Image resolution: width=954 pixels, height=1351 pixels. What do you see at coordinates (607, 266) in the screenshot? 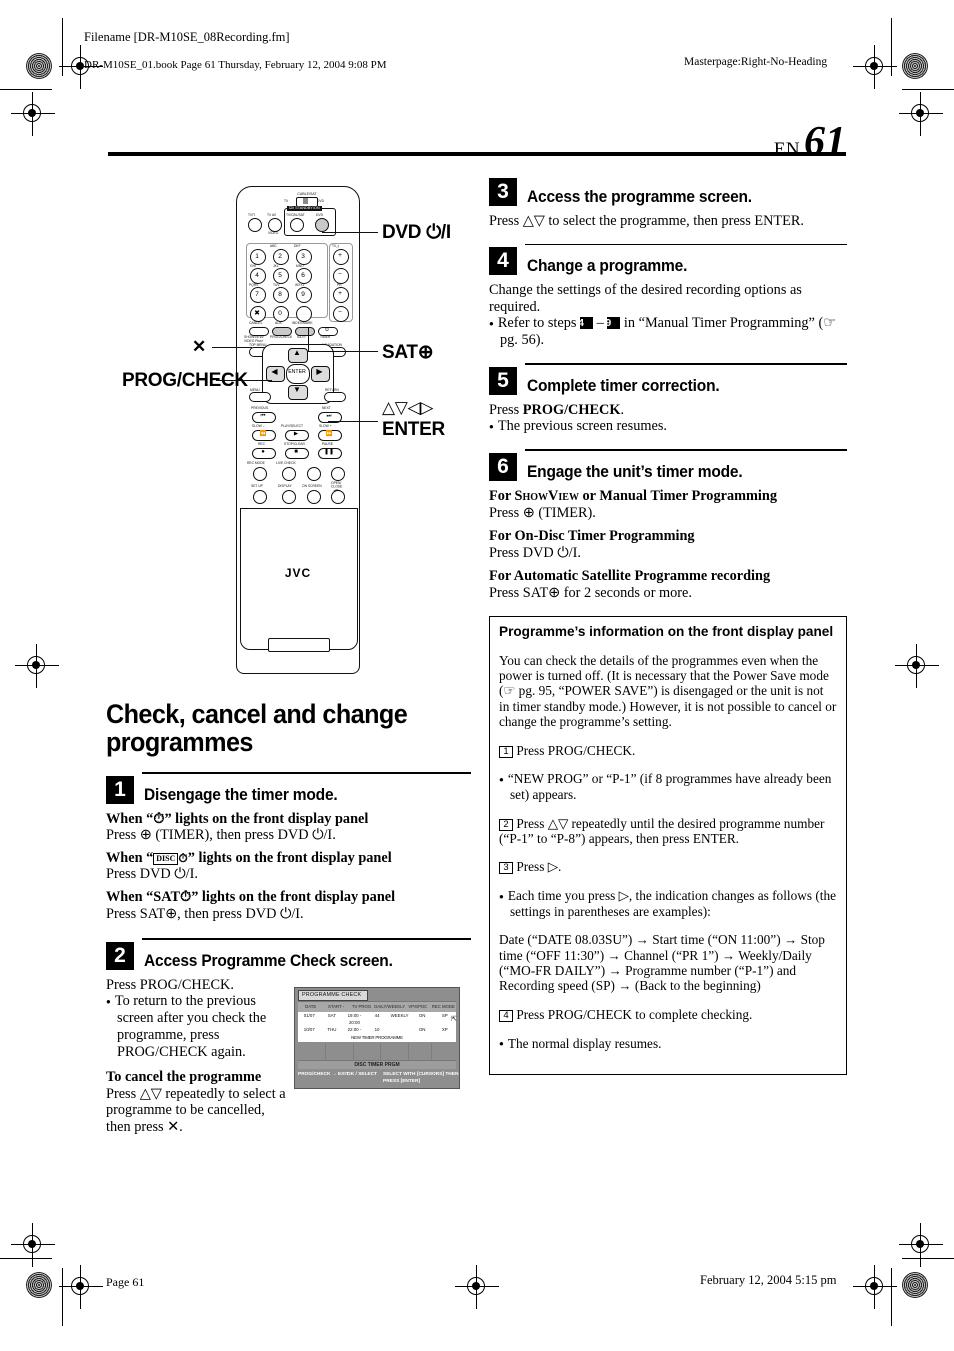
I see `step4-title: Change a programme.` at bounding box center [607, 266].